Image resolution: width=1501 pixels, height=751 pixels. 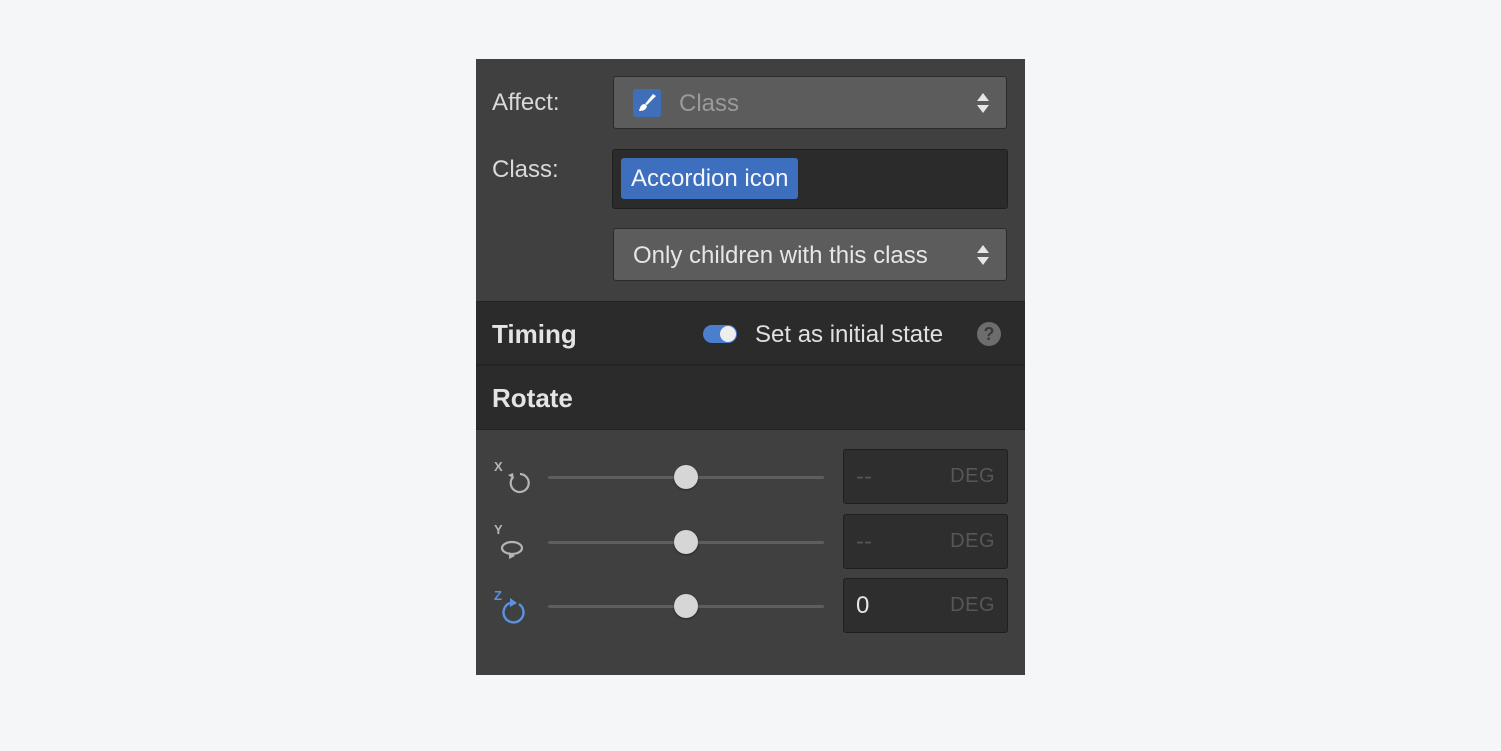 What do you see at coordinates (512, 542) in the screenshot?
I see `rotate-y-icon: Y` at bounding box center [512, 542].